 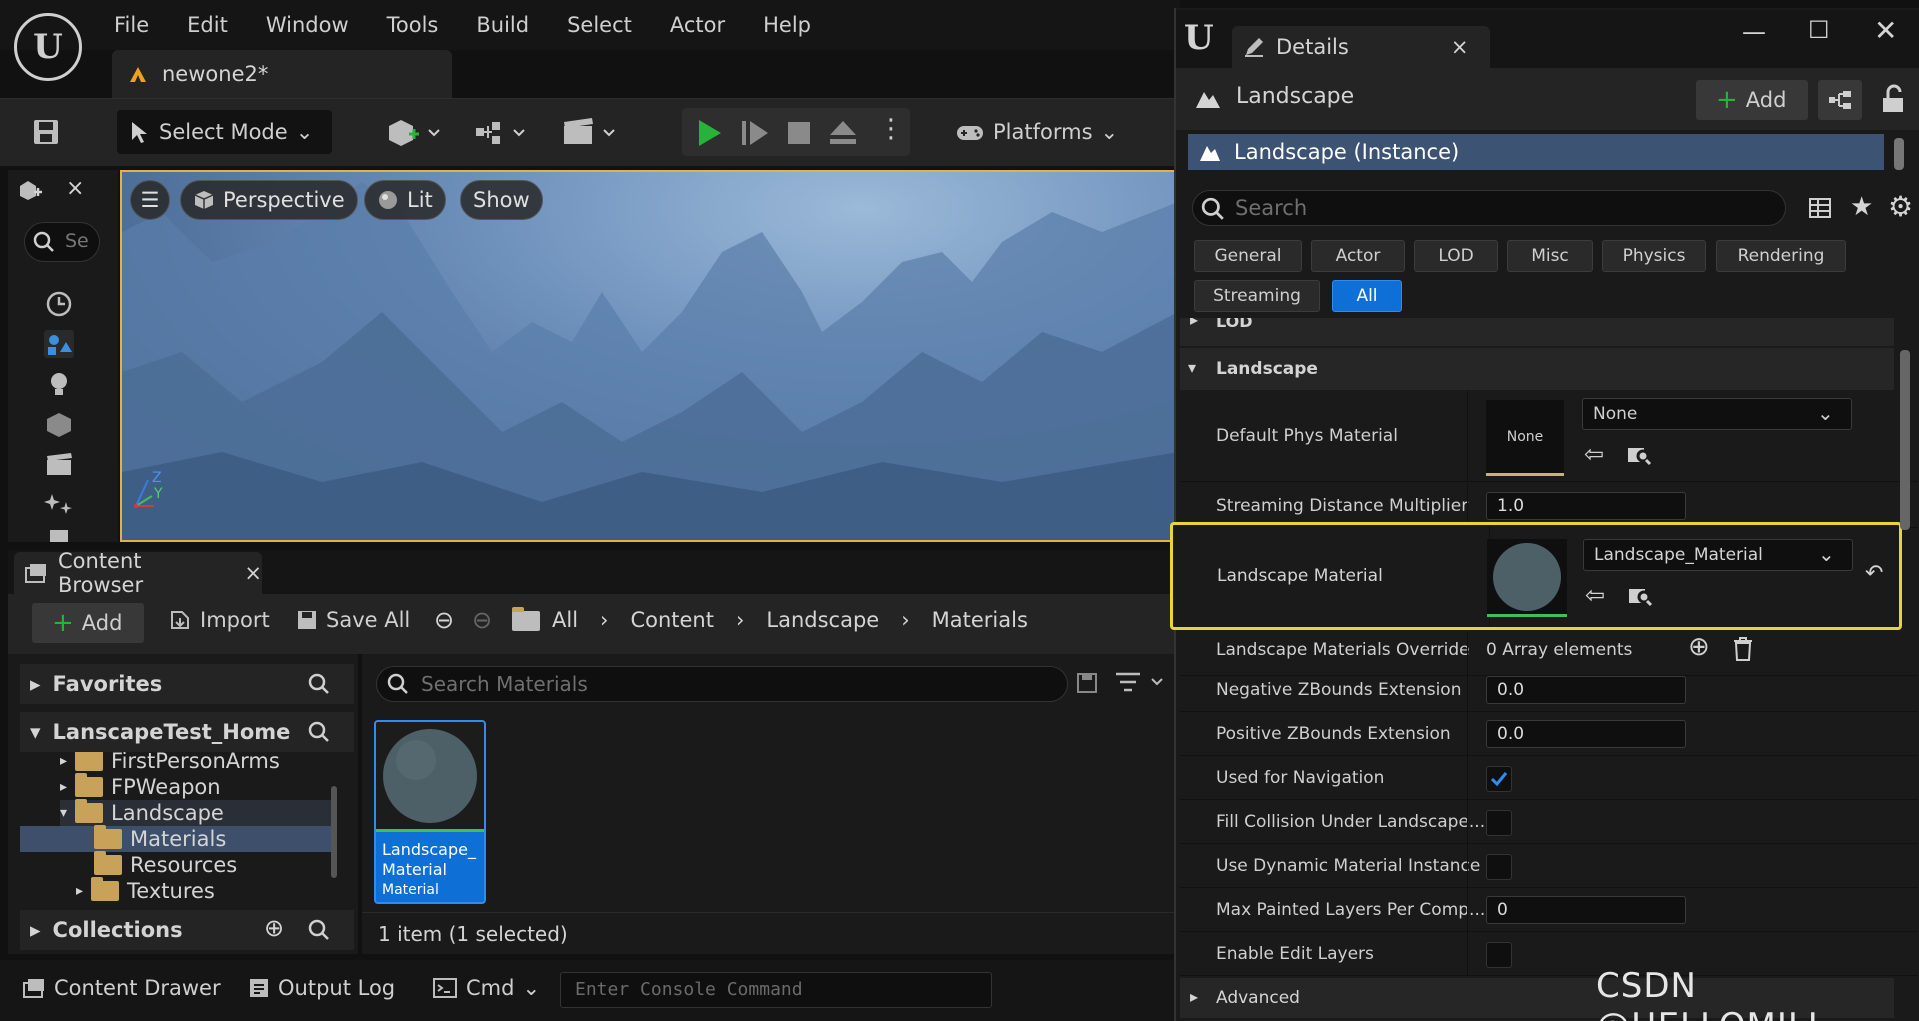 I want to click on cinematics-icon, so click(x=590, y=132).